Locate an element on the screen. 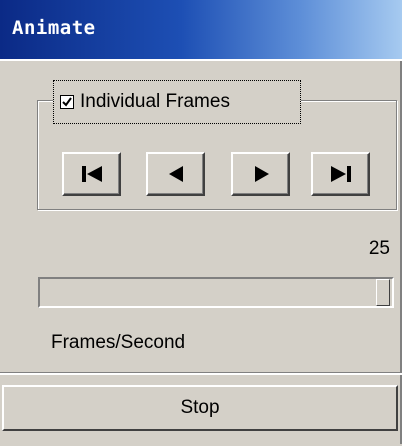 This screenshot has width=402, height=446. skip-to-end-icon is located at coordinates (340, 174).